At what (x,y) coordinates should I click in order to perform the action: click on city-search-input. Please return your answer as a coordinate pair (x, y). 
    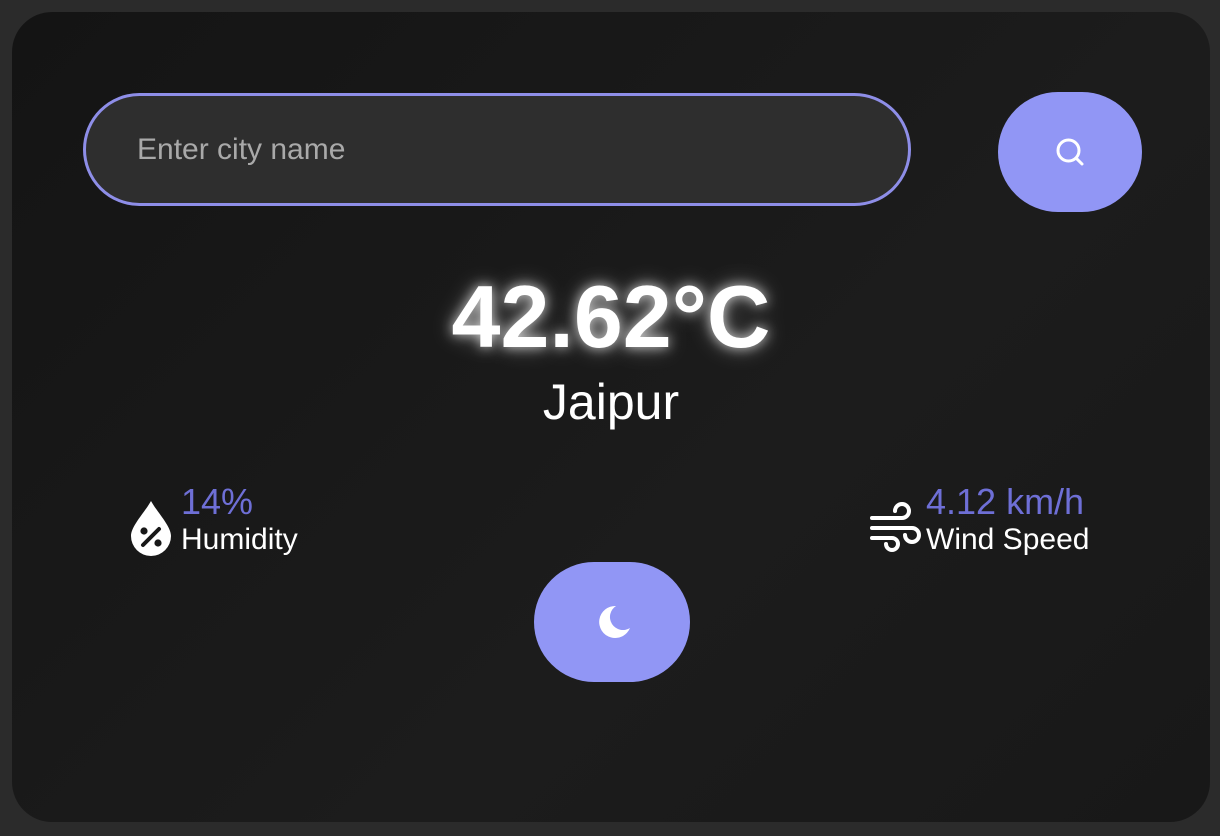
    Looking at the image, I should click on (497, 149).